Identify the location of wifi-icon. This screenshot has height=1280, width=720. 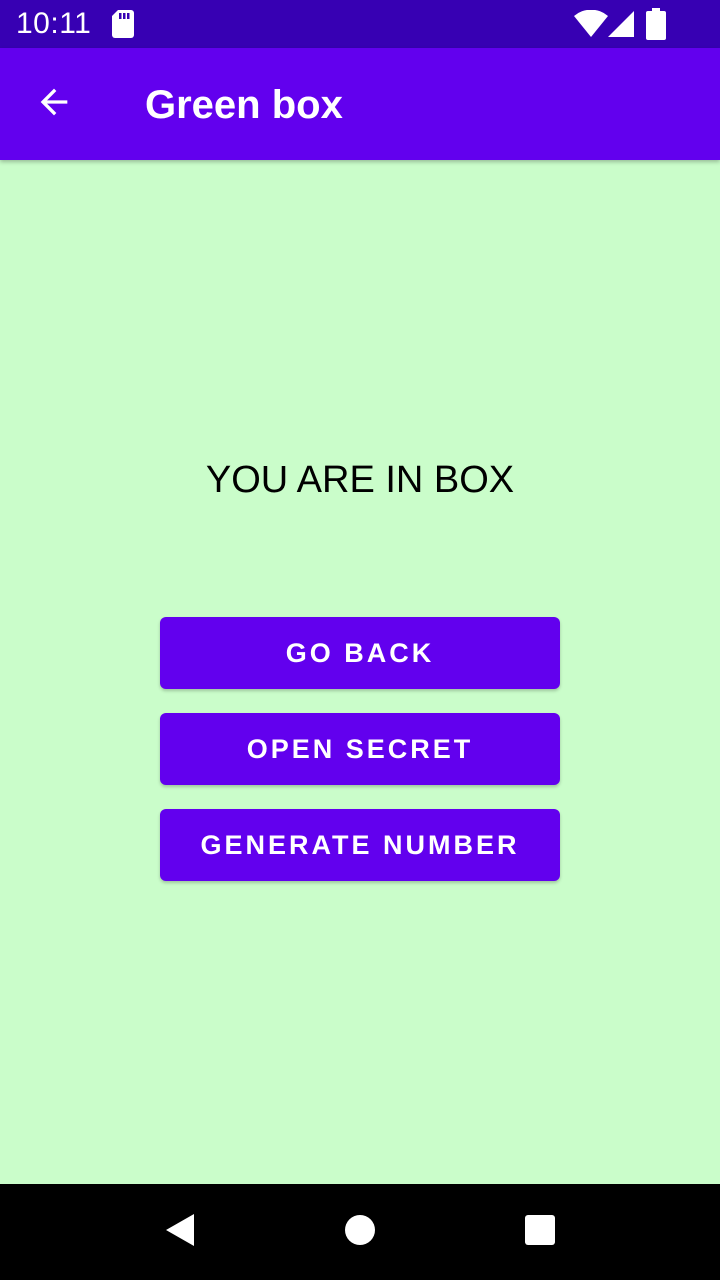
(591, 23).